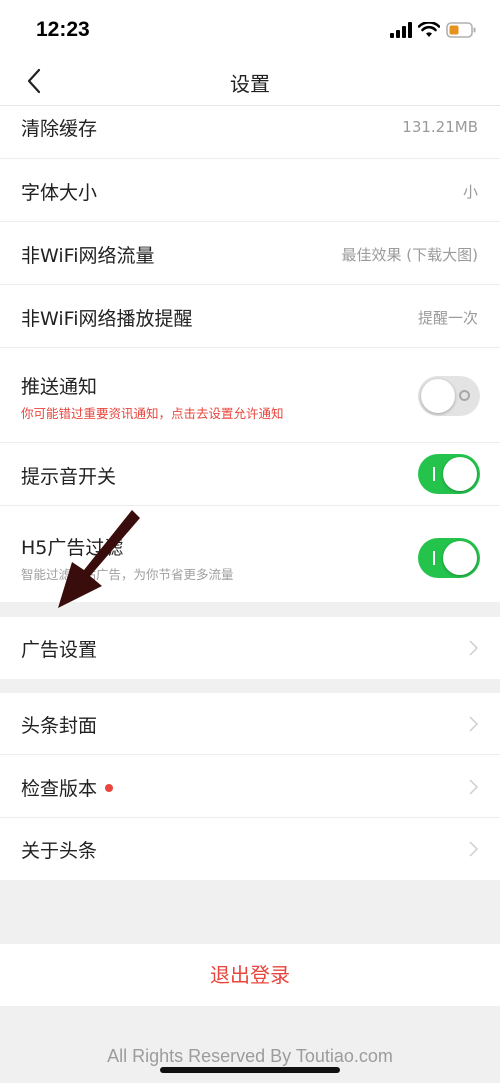 The image size is (500, 1083). Describe the element at coordinates (250, 1070) in the screenshot. I see `home-indicator` at that location.